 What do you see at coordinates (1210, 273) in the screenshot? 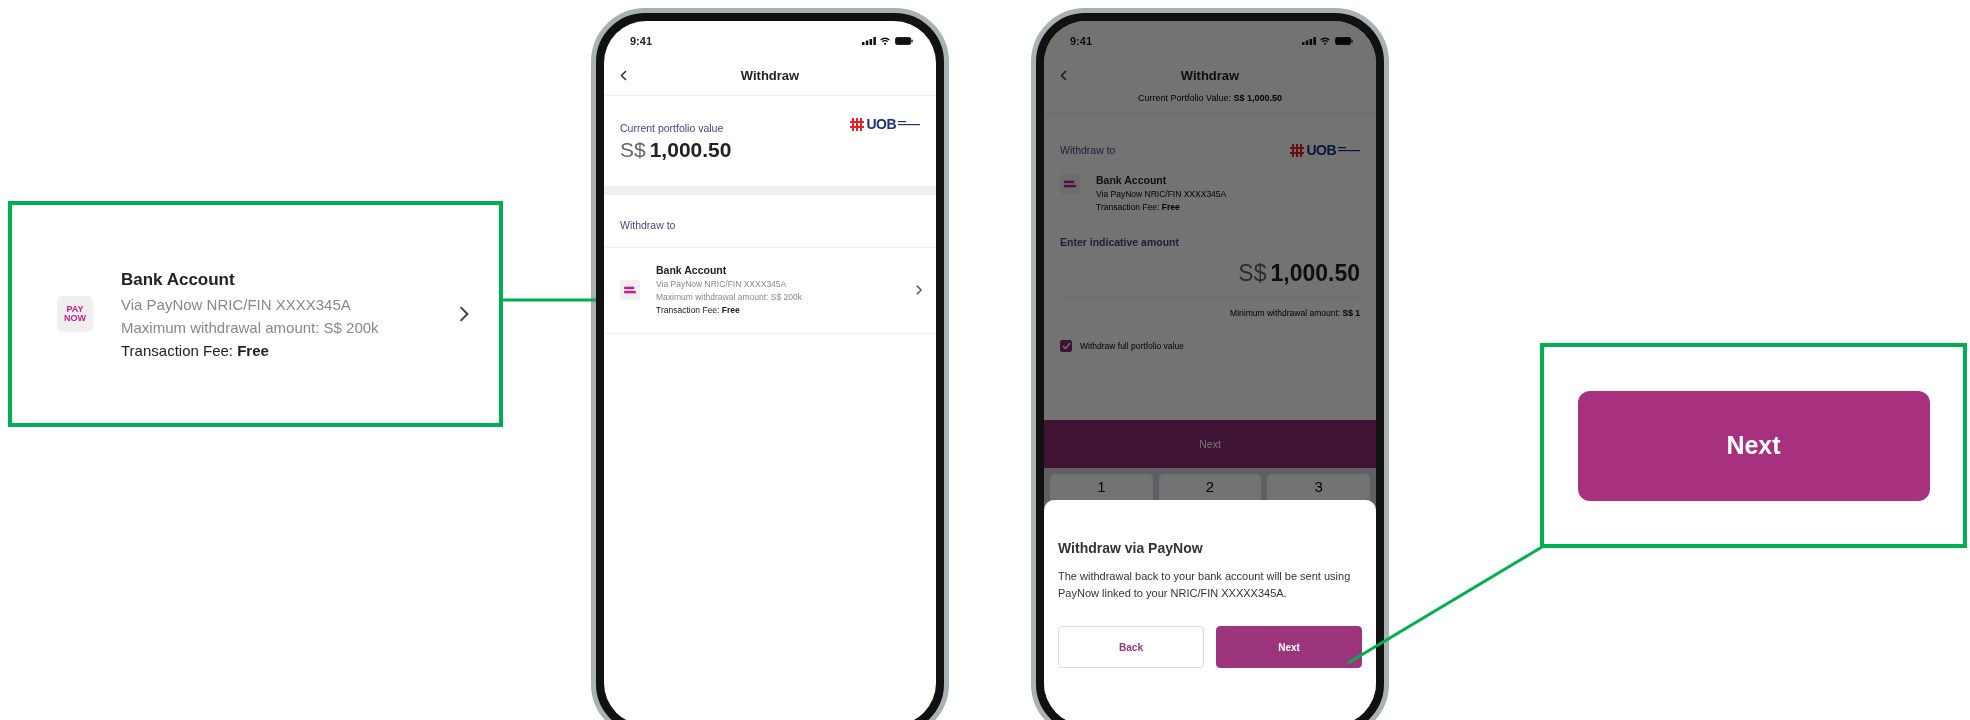
I see `amount-field: S$ 1,000.50` at bounding box center [1210, 273].